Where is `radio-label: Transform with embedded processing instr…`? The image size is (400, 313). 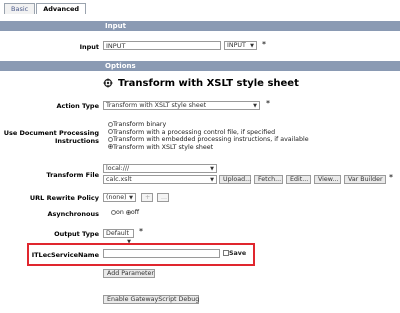 radio-label: Transform with embedded processing instr… is located at coordinates (211, 139).